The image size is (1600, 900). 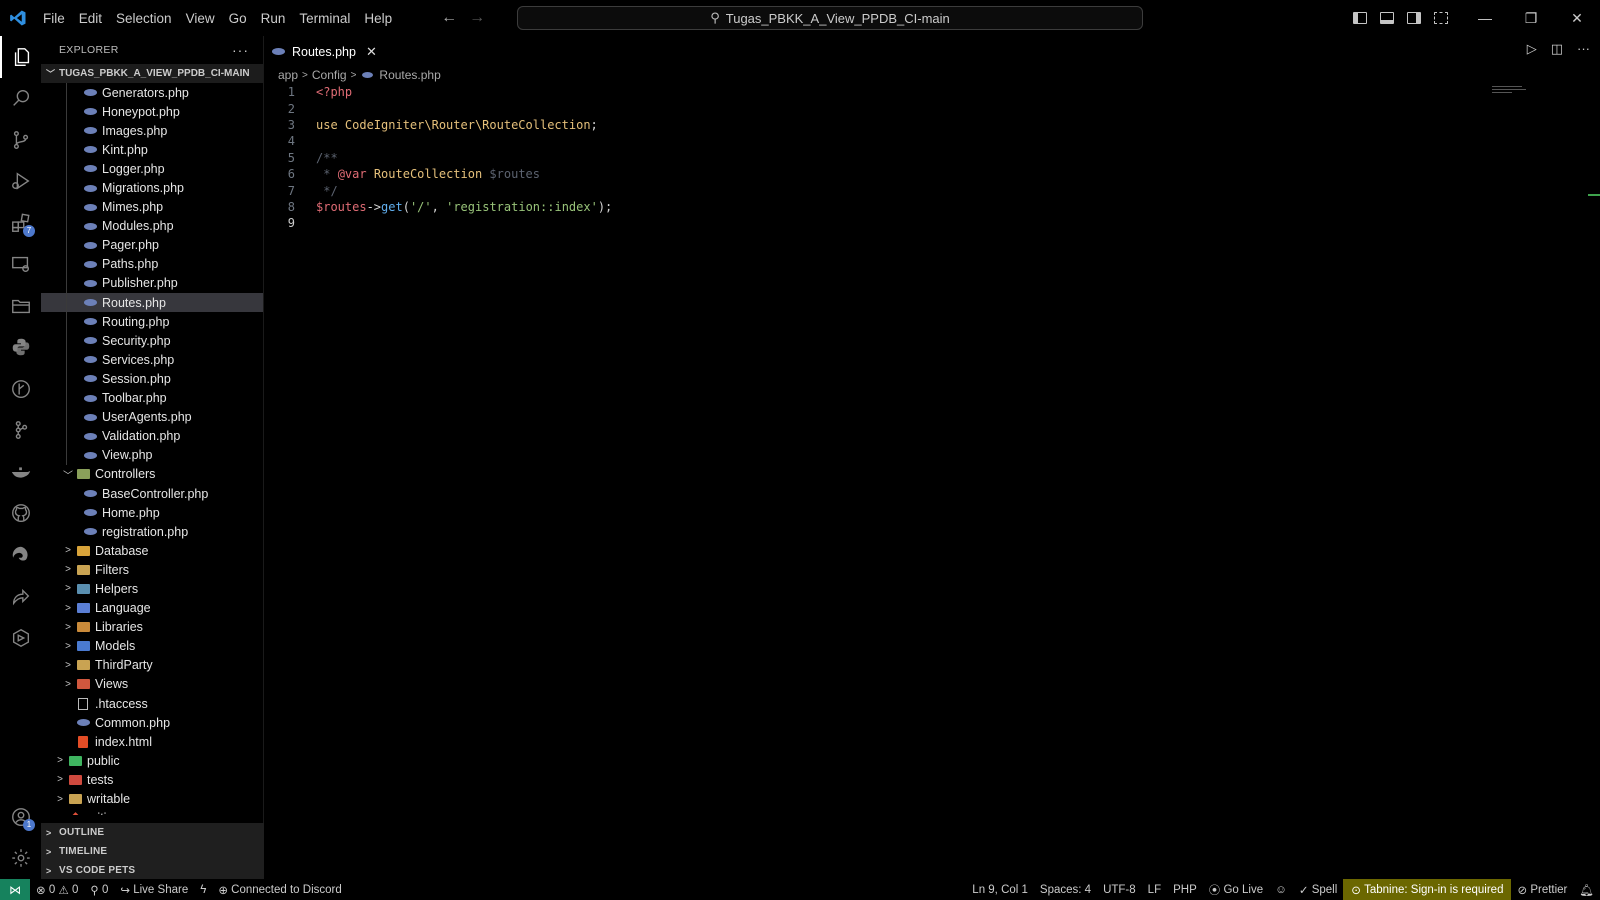 What do you see at coordinates (20, 389) in the screenshot?
I see `gitlens-icon` at bounding box center [20, 389].